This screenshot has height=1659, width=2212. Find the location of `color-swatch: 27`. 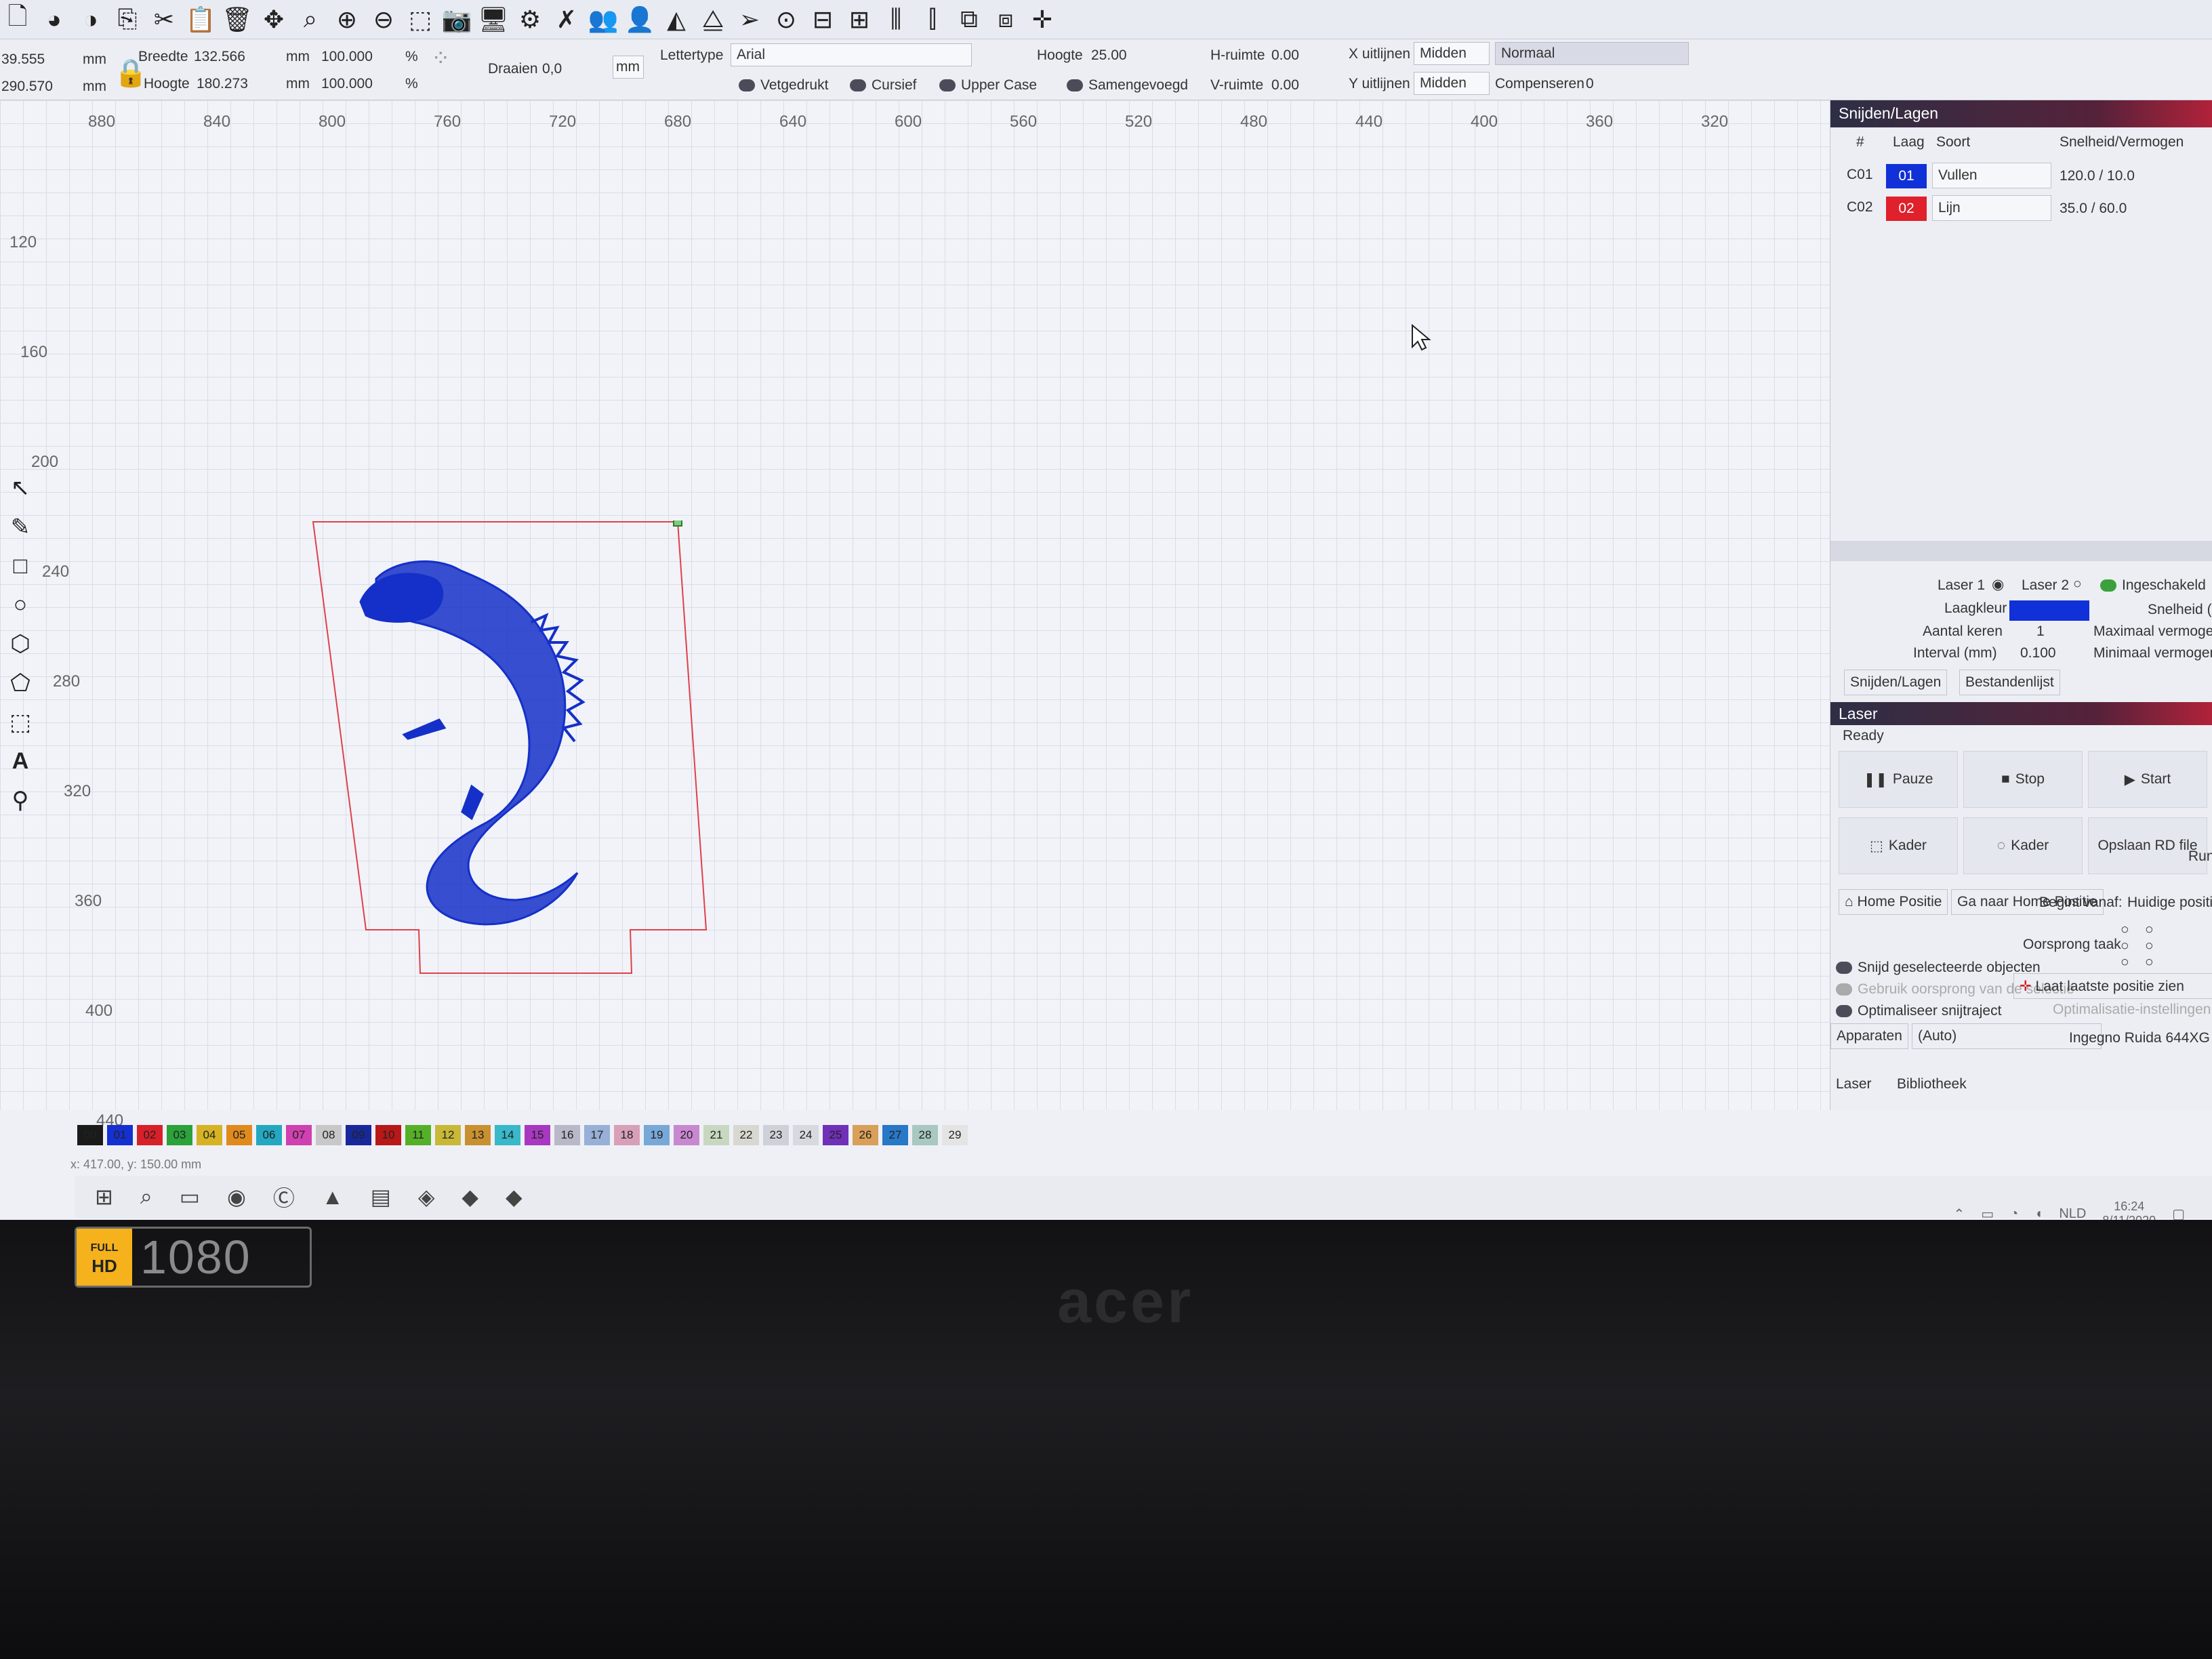

color-swatch: 27 is located at coordinates (895, 1135).